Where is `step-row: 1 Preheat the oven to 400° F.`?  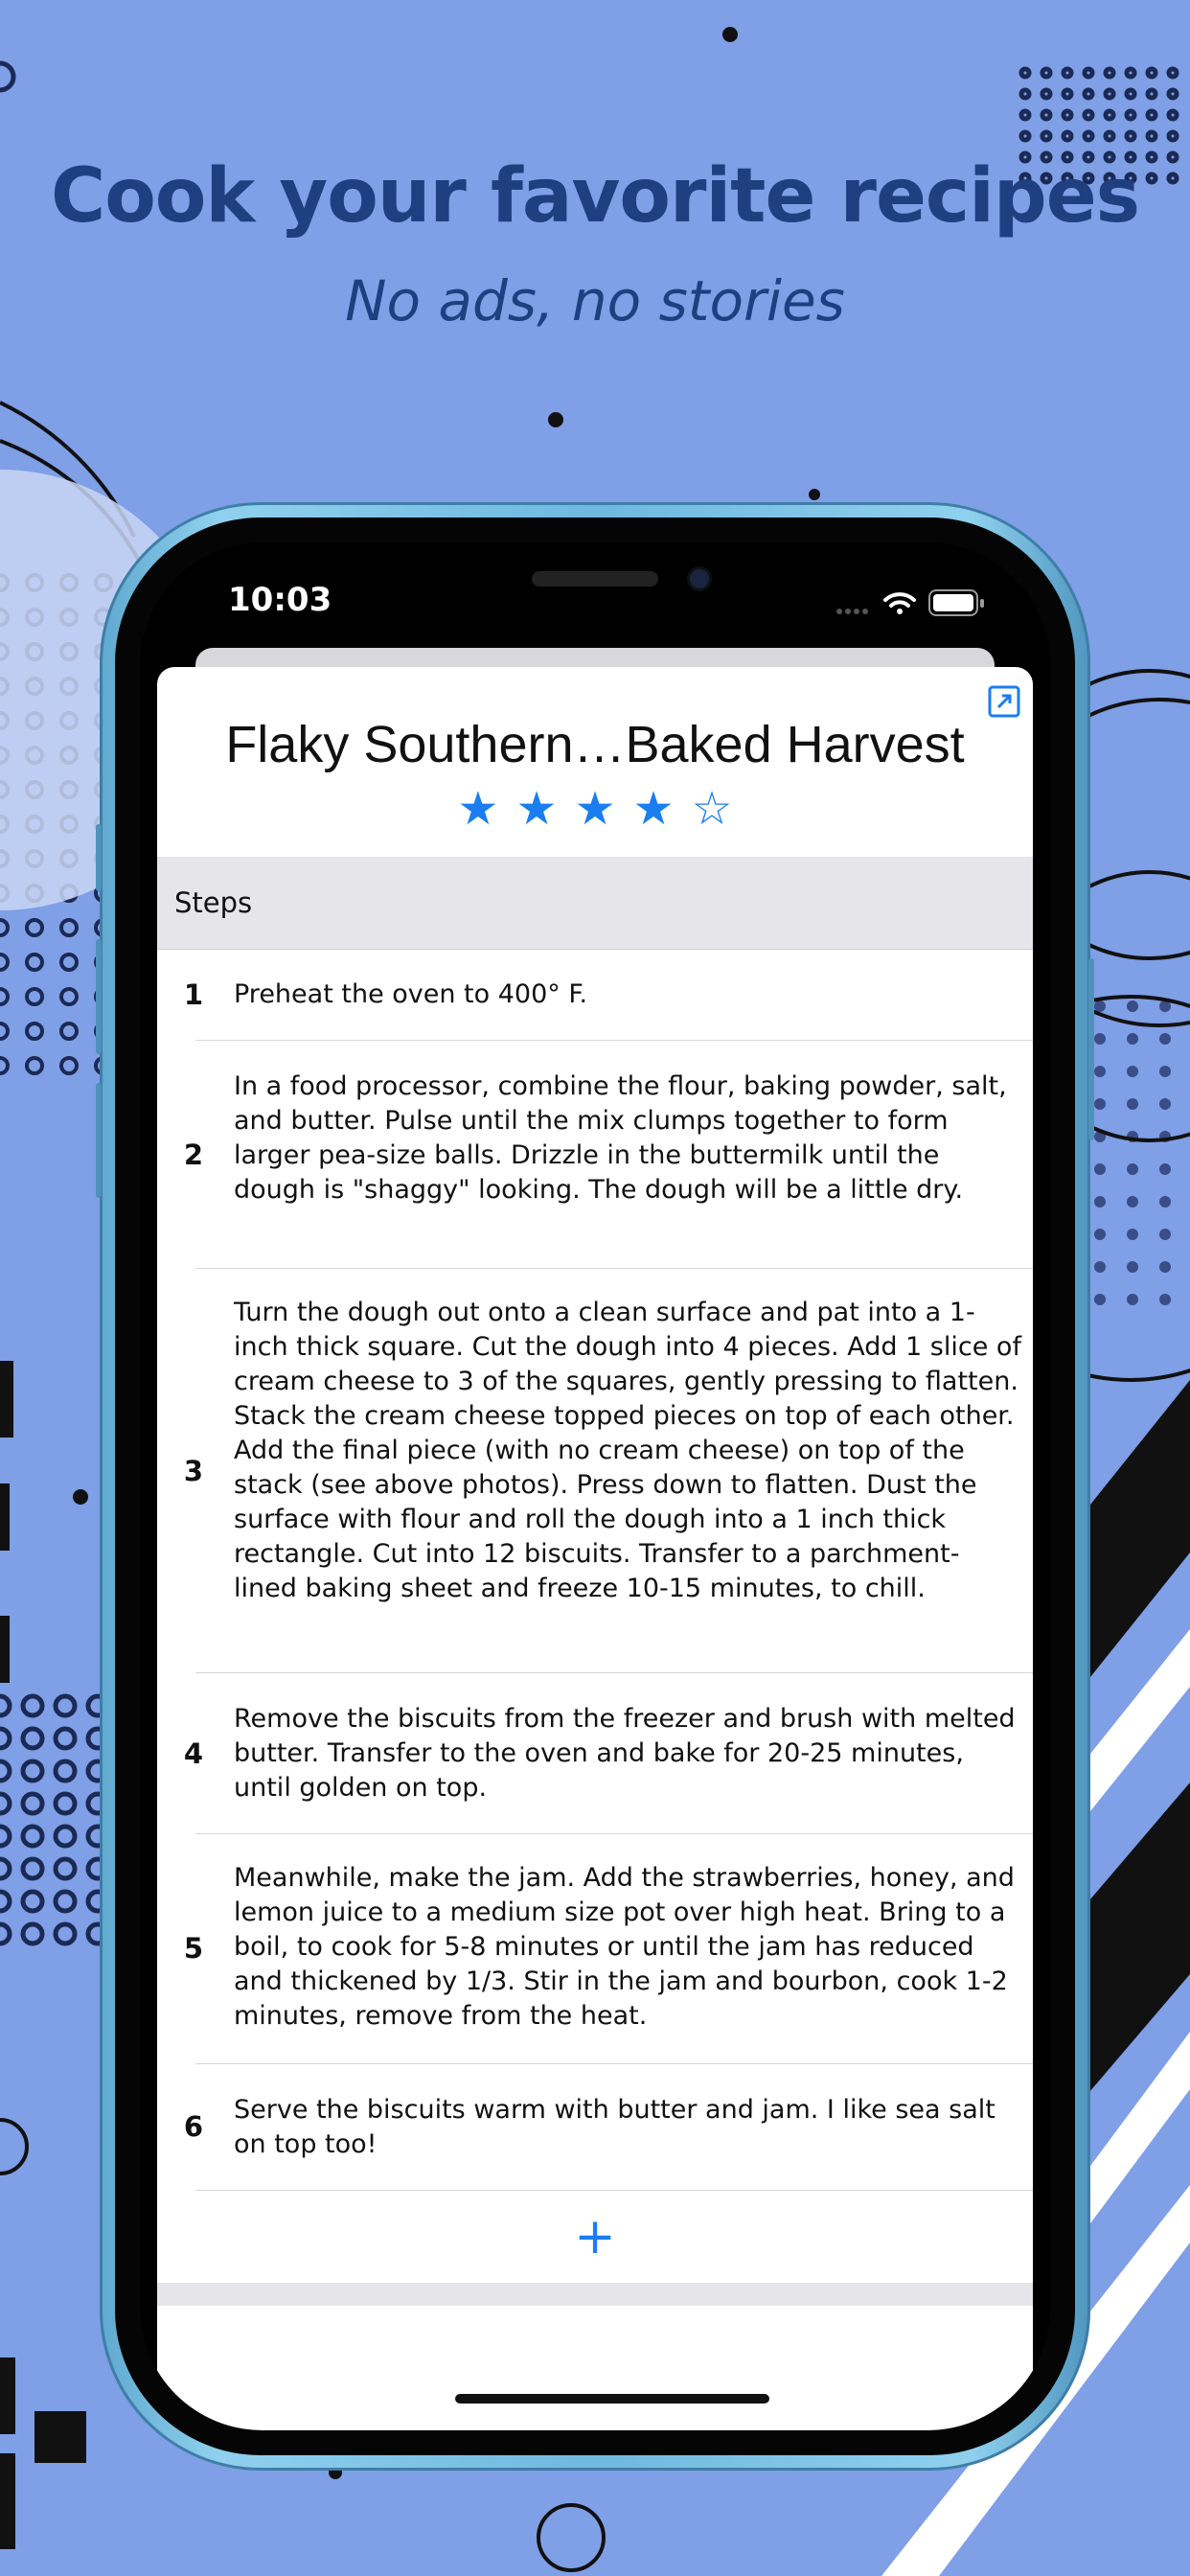
step-row: 1 Preheat the oven to 400° F. is located at coordinates (595, 995).